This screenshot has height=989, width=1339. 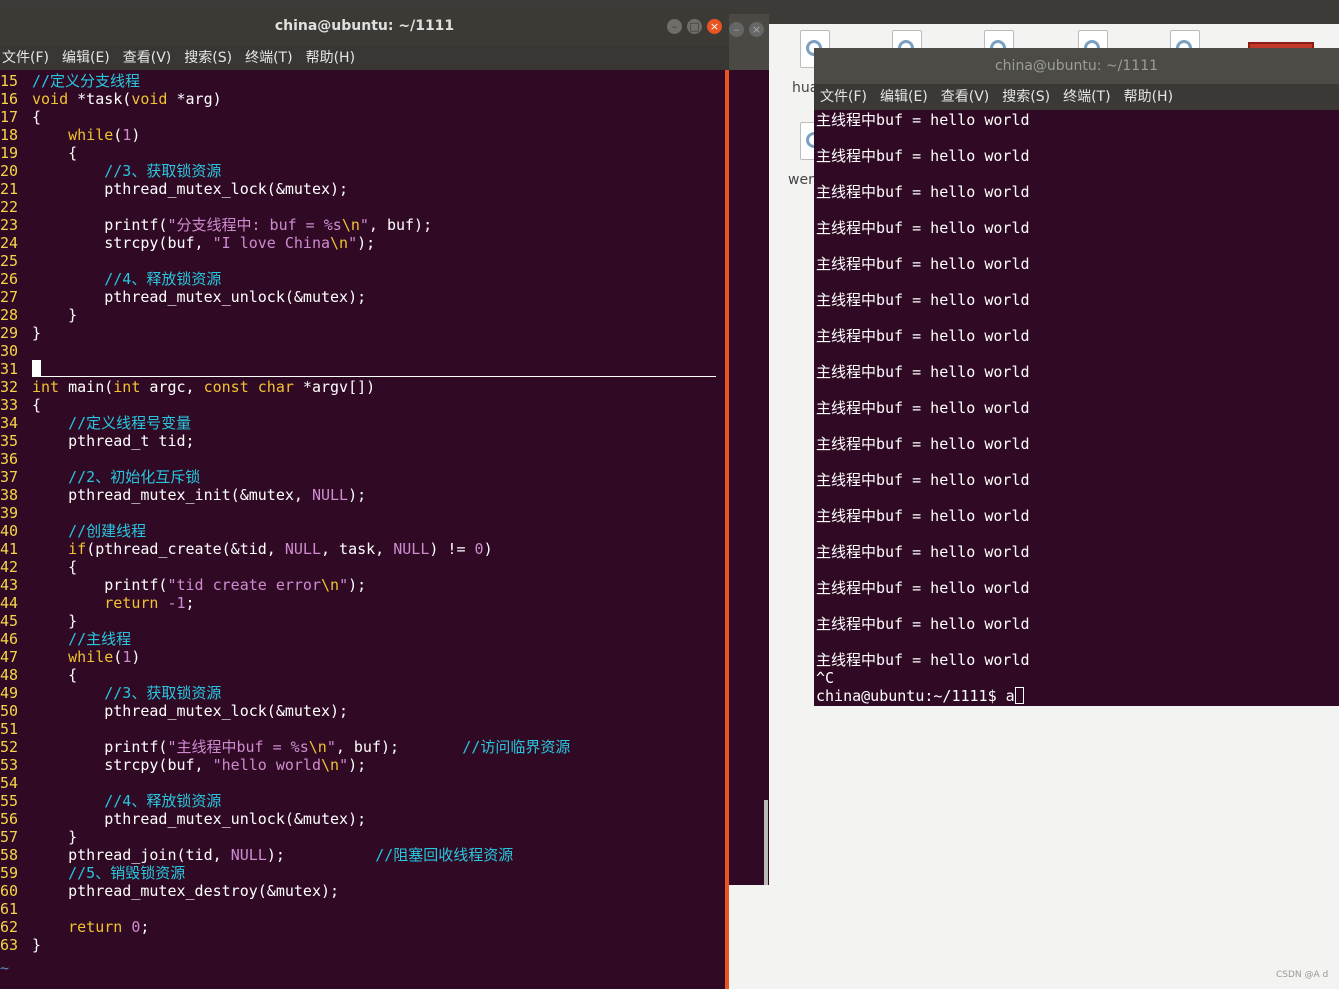 I want to click on code-line: 20 //3、获取锁资源, so click(x=110, y=171).